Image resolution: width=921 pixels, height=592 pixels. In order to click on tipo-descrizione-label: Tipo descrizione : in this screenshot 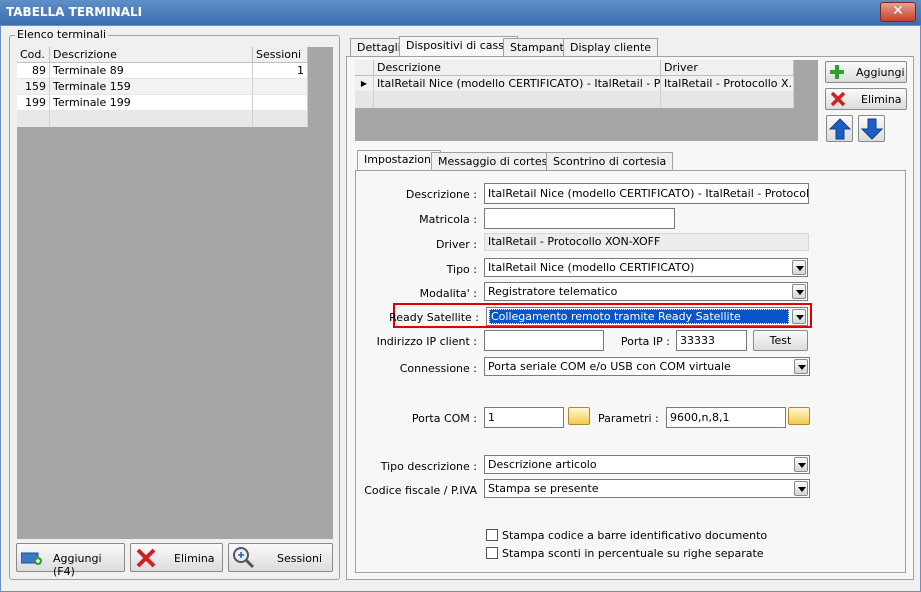, I will do `click(428, 466)`.